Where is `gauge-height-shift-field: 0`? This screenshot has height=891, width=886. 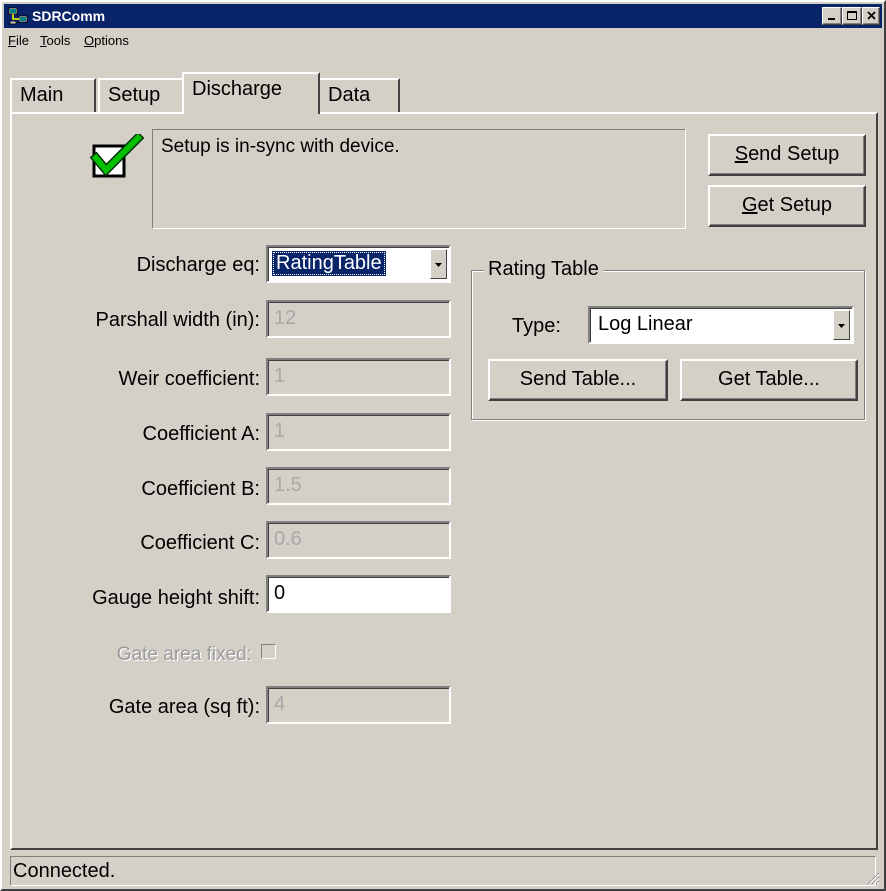
gauge-height-shift-field: 0 is located at coordinates (358, 594).